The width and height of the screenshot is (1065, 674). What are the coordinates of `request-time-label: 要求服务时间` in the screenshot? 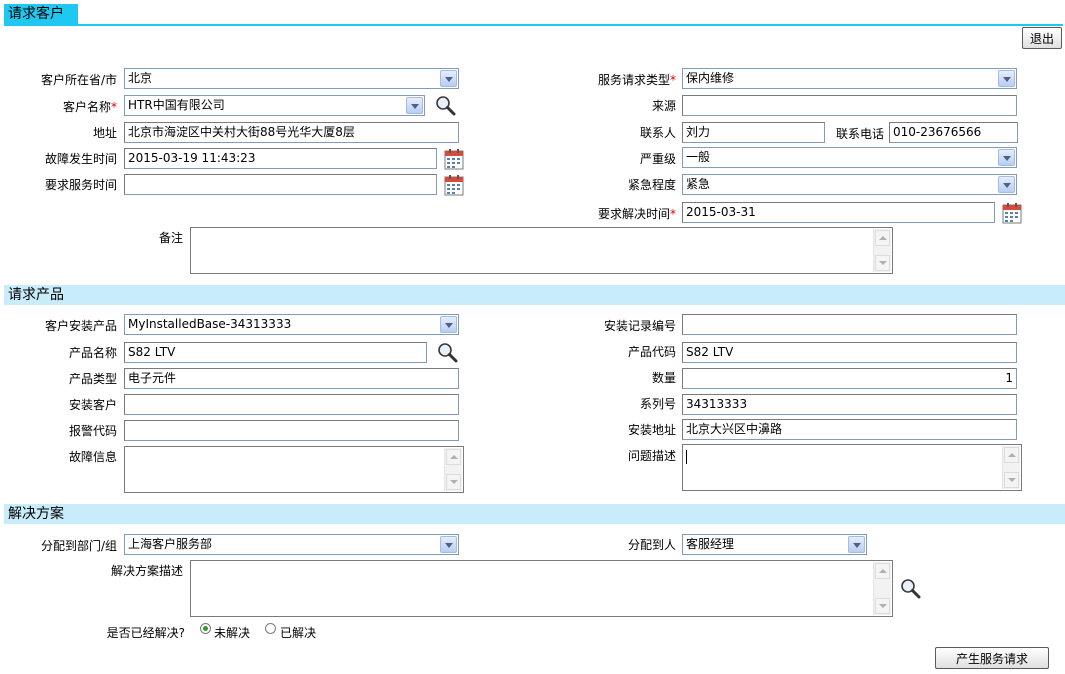 It's located at (80, 185).